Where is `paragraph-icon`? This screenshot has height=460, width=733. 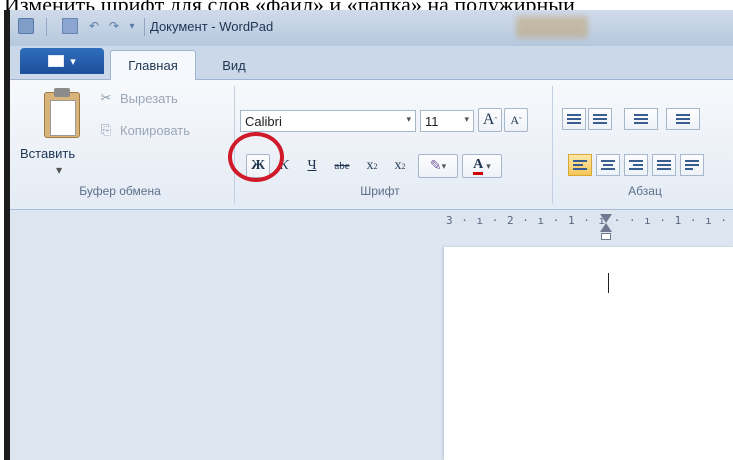
paragraph-icon is located at coordinates (692, 165).